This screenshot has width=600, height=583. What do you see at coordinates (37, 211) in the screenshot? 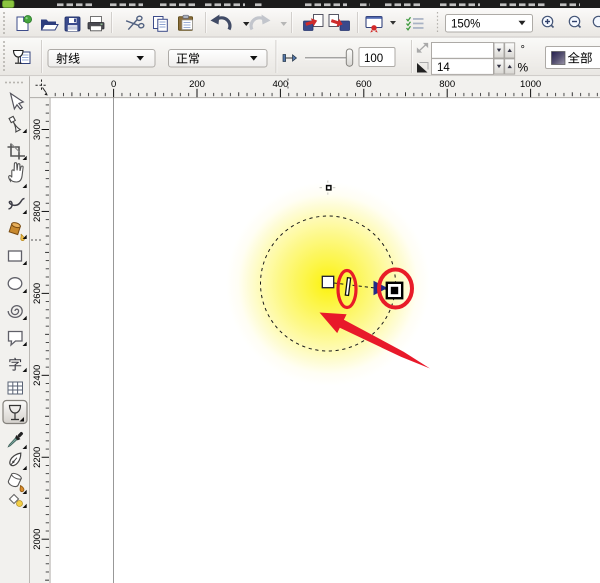
I see `svg-text: 2800` at bounding box center [37, 211].